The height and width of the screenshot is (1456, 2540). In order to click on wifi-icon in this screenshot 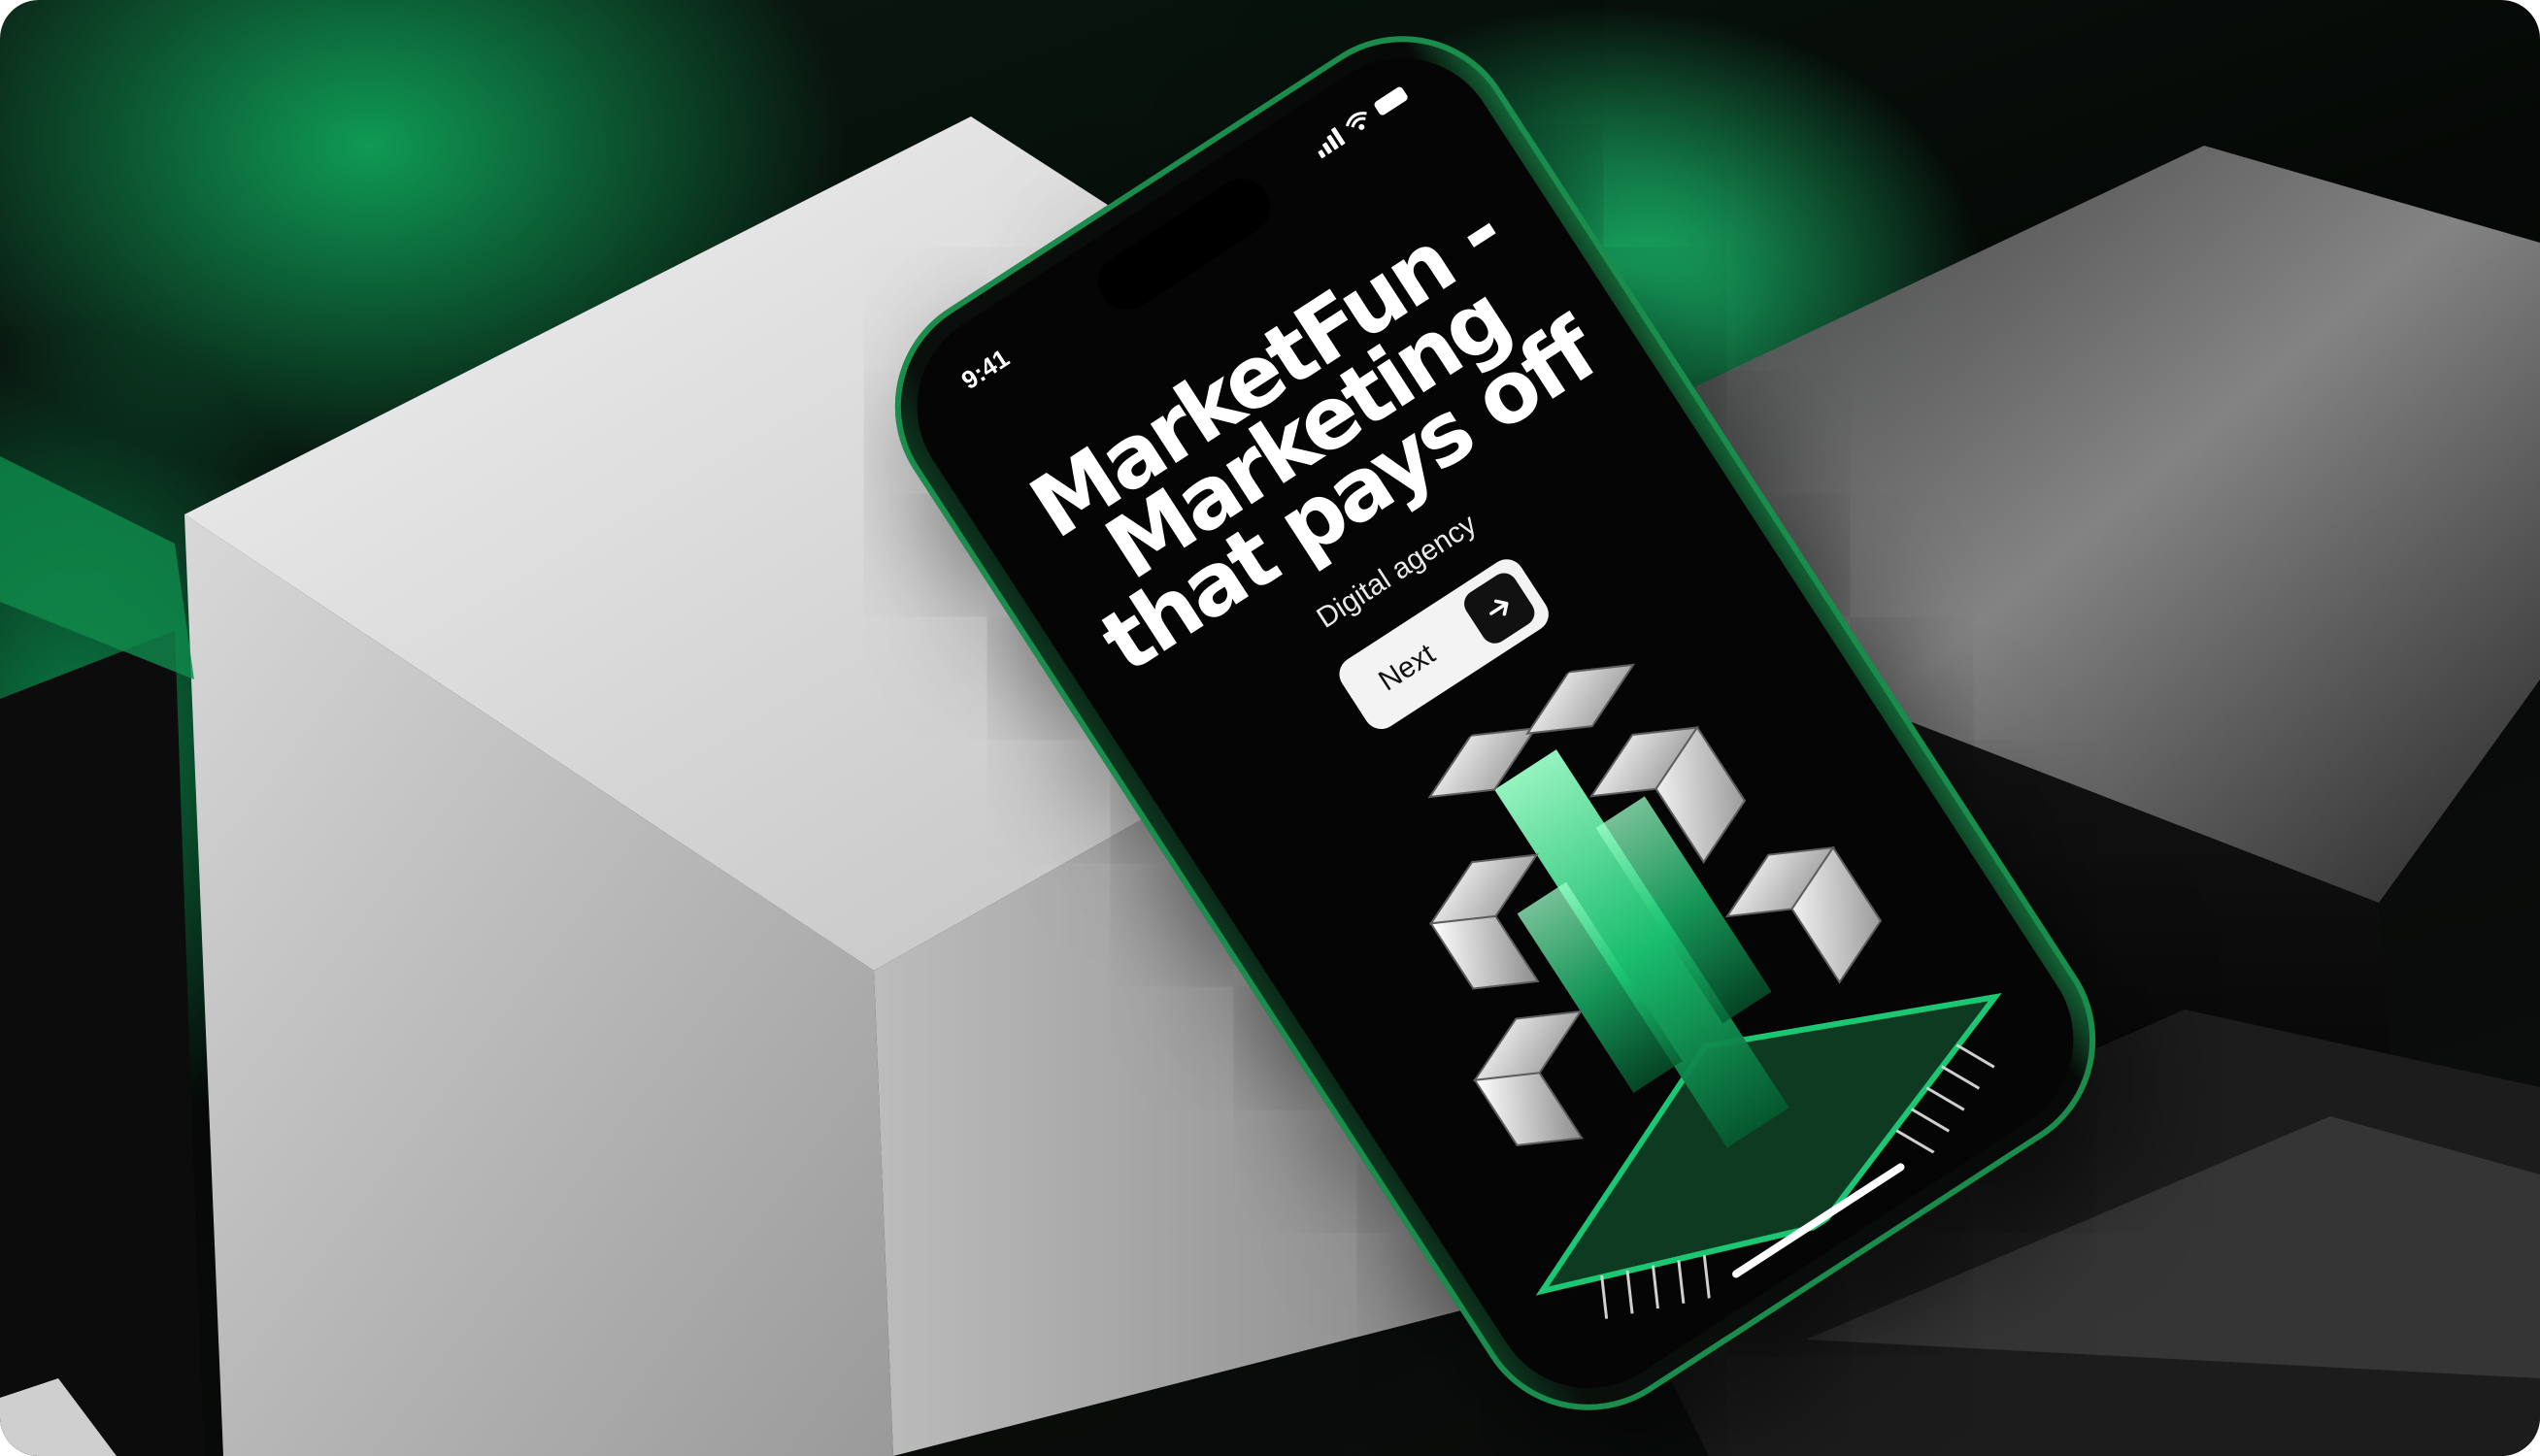, I will do `click(1356, 121)`.